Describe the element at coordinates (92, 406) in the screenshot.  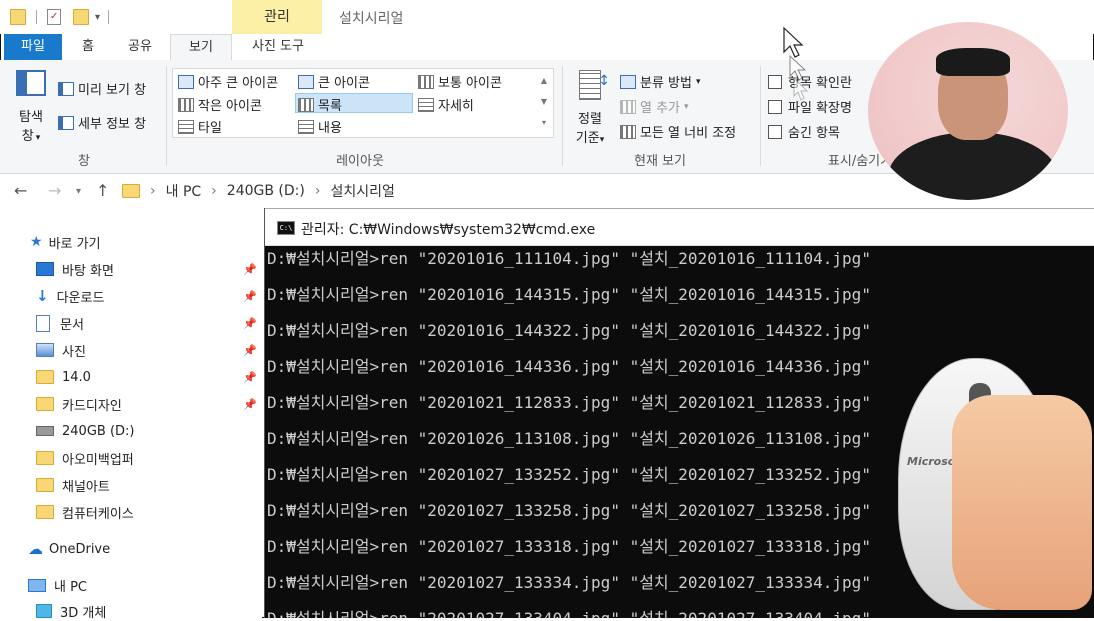
I see `sidebar-item-label: 카드디자인` at that location.